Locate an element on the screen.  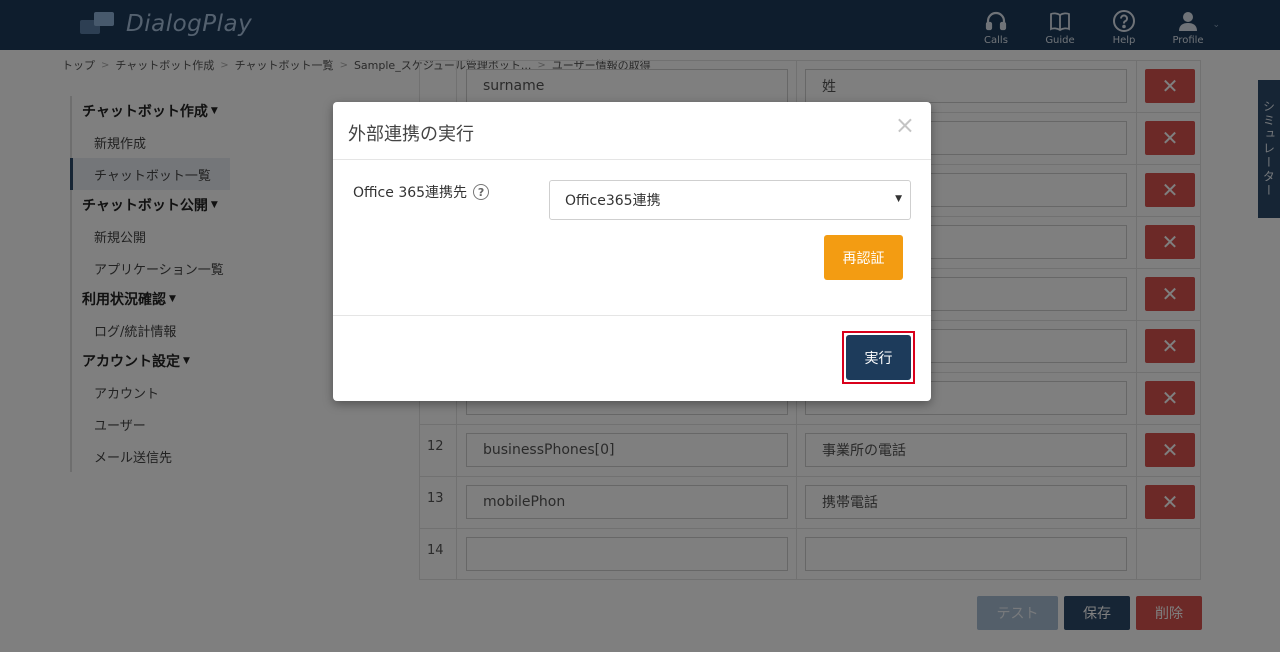
question-icon: ? is located at coordinates (481, 192).